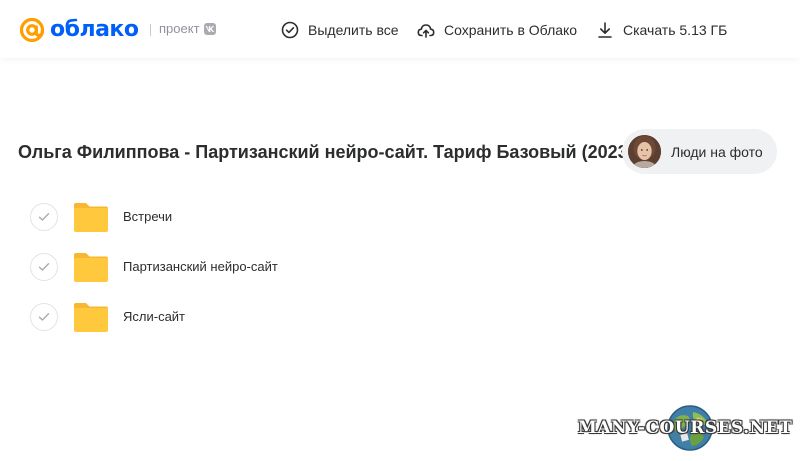 The image size is (800, 461). I want to click on download-button: Скачать 5.13 ГБ, so click(661, 30).